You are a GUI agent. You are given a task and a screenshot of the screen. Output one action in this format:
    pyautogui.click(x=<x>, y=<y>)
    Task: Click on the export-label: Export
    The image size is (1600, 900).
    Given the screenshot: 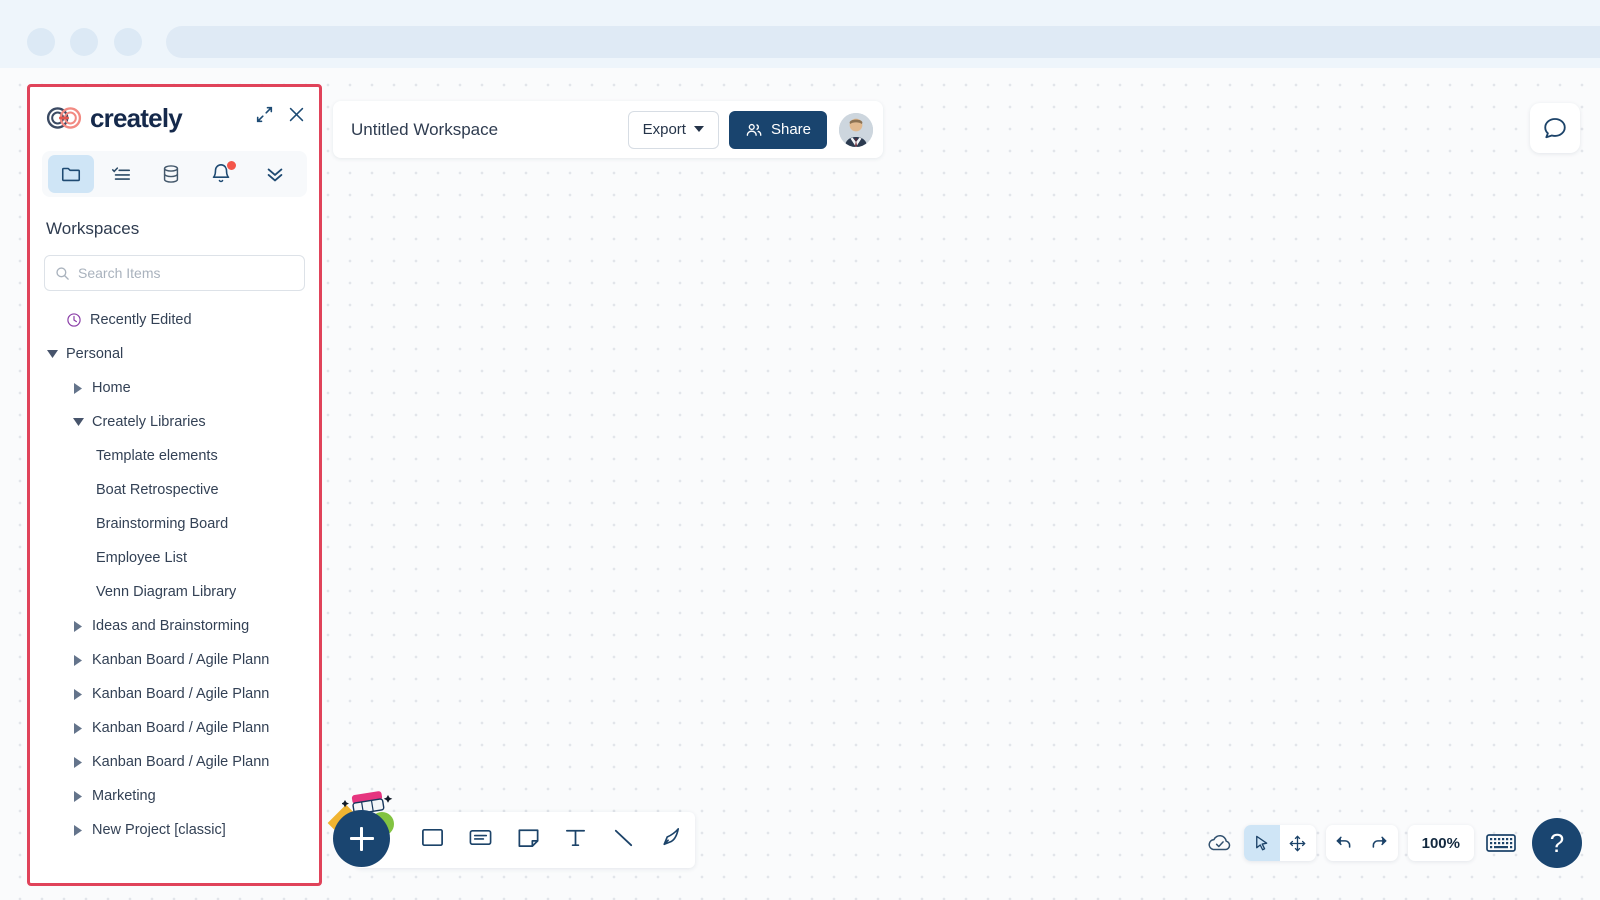 What is the action you would take?
    pyautogui.click(x=664, y=129)
    